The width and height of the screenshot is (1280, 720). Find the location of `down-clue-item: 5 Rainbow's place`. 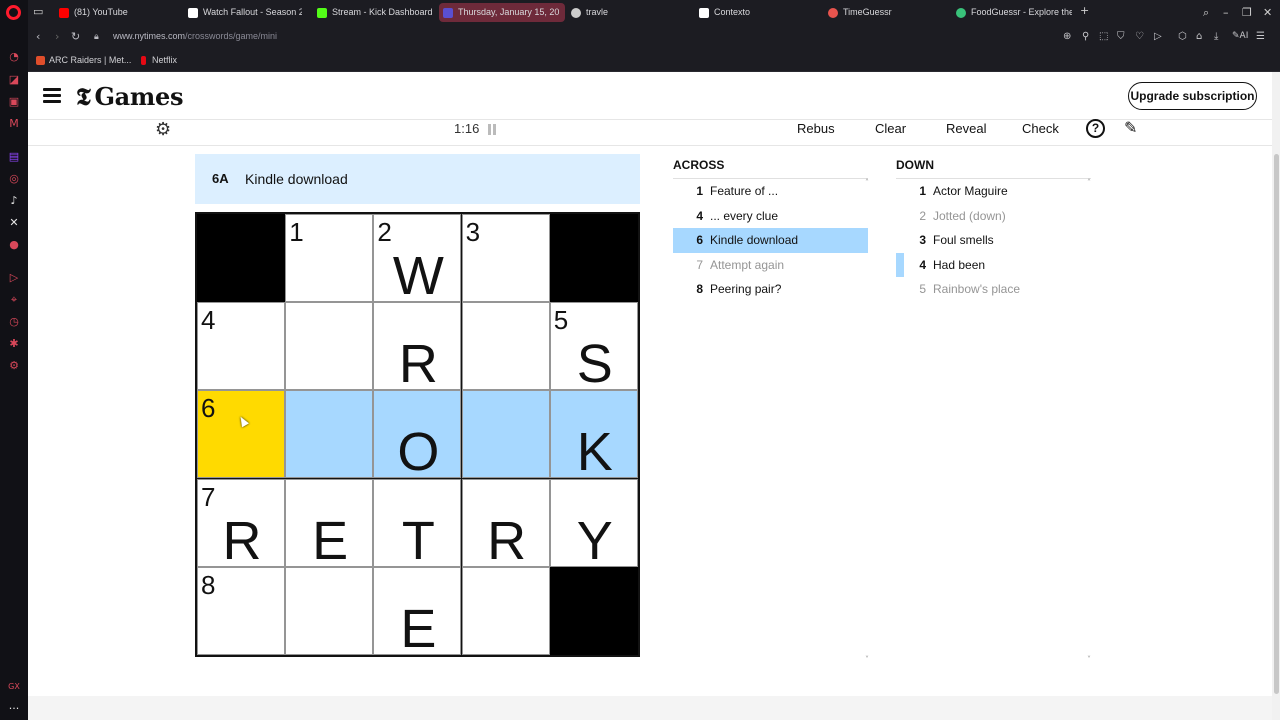

down-clue-item: 5 Rainbow's place is located at coordinates (993, 289).